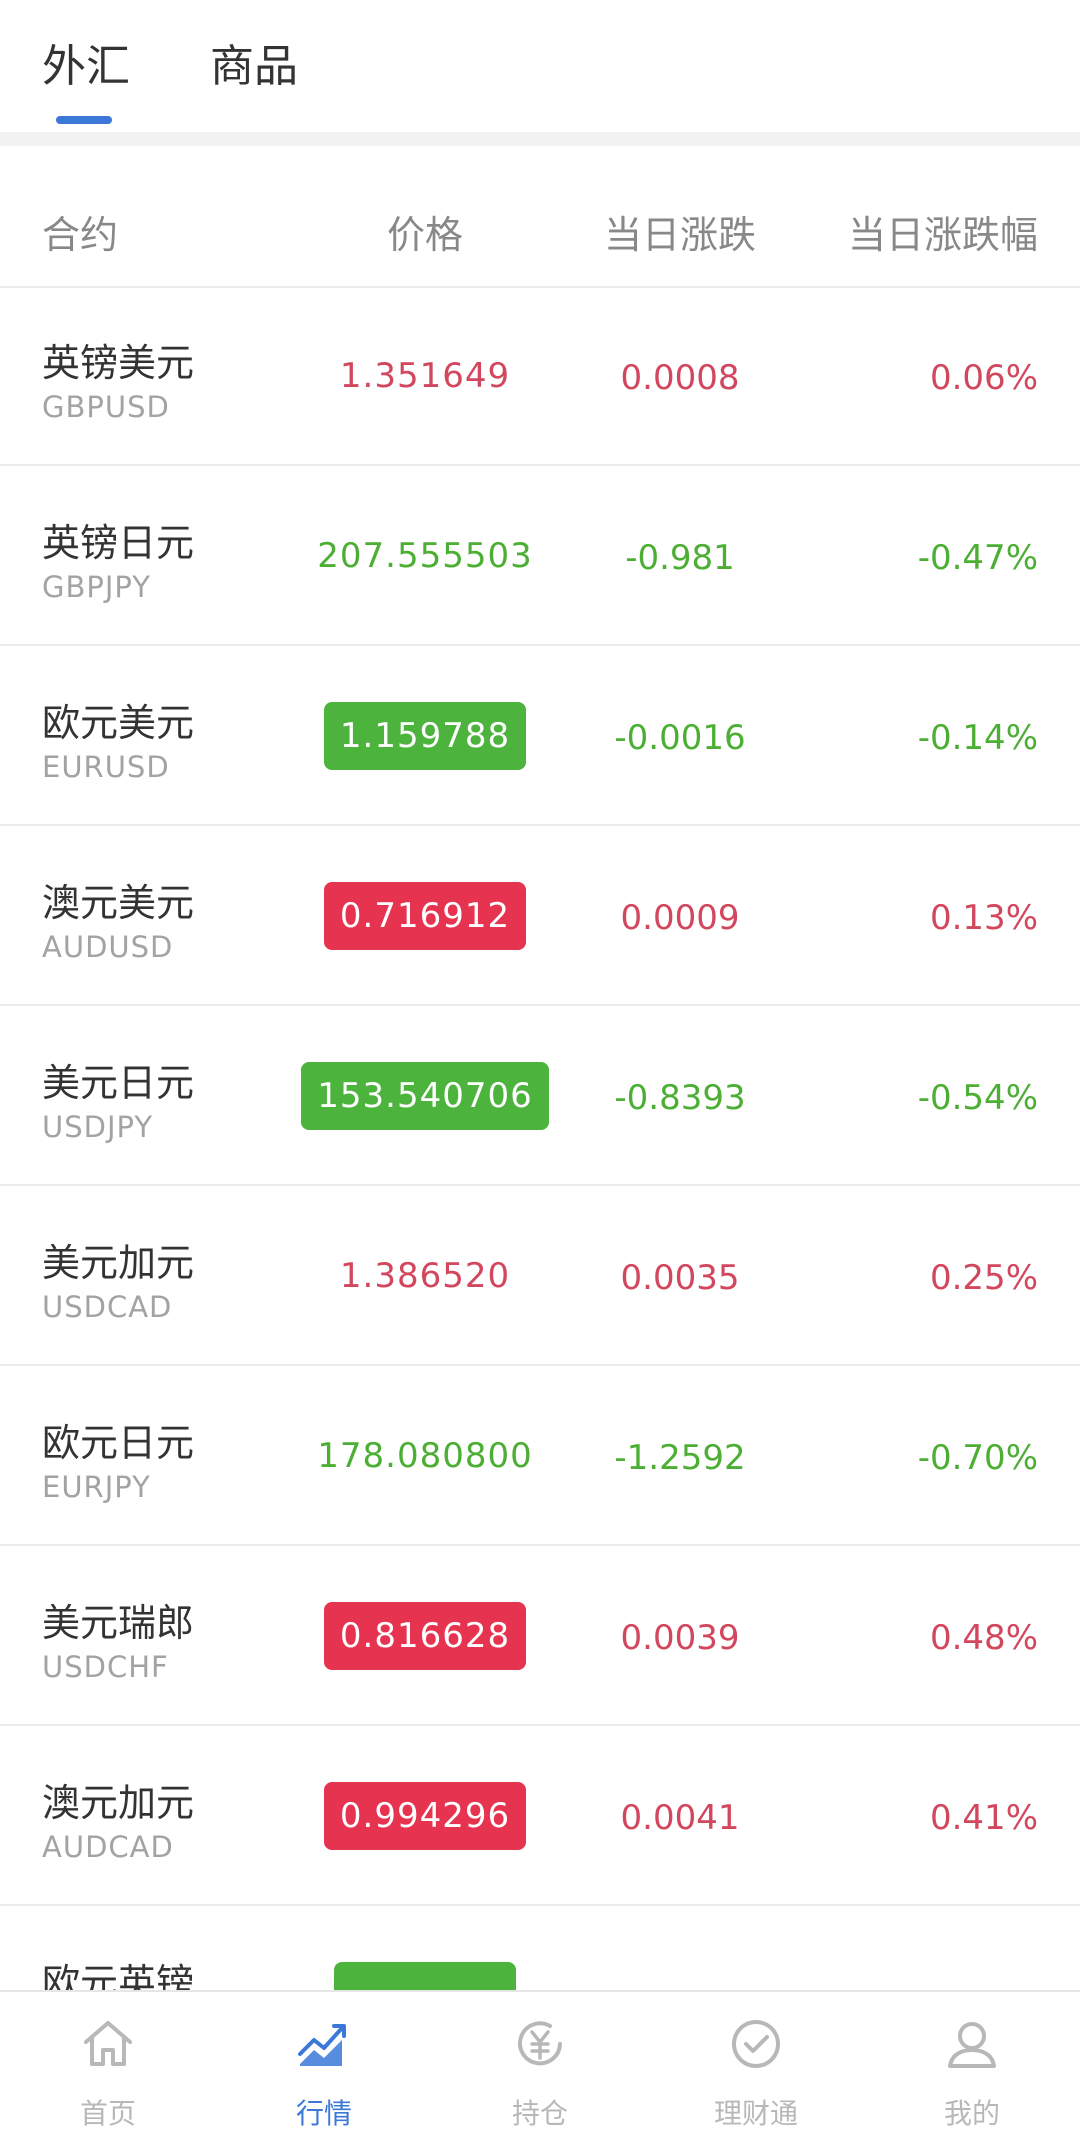  Describe the element at coordinates (977, 1458) in the screenshot. I see `daily-change-pct: -0.70%` at that location.